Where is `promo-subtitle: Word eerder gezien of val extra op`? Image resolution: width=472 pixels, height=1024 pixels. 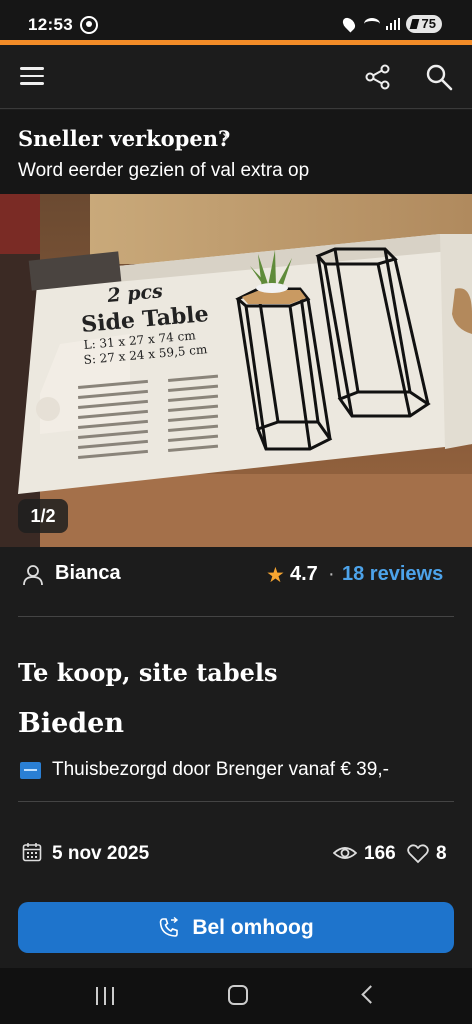
promo-subtitle: Word eerder gezien of val extra op is located at coordinates (164, 170).